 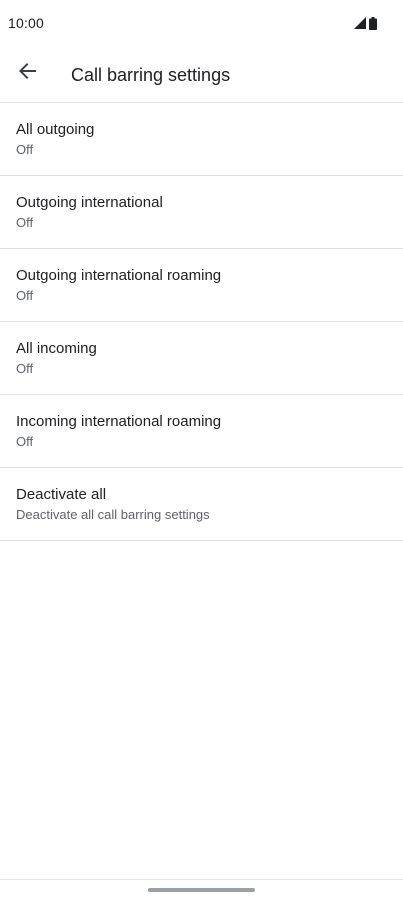 What do you see at coordinates (55, 129) in the screenshot?
I see `setting-title: All outgoing` at bounding box center [55, 129].